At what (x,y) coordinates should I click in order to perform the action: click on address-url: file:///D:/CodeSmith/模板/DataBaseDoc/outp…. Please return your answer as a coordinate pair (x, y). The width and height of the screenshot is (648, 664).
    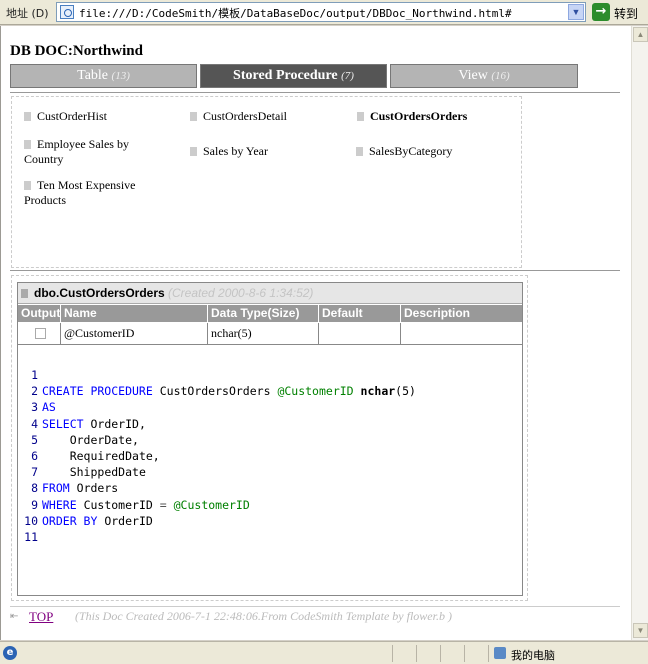
    Looking at the image, I should click on (295, 13).